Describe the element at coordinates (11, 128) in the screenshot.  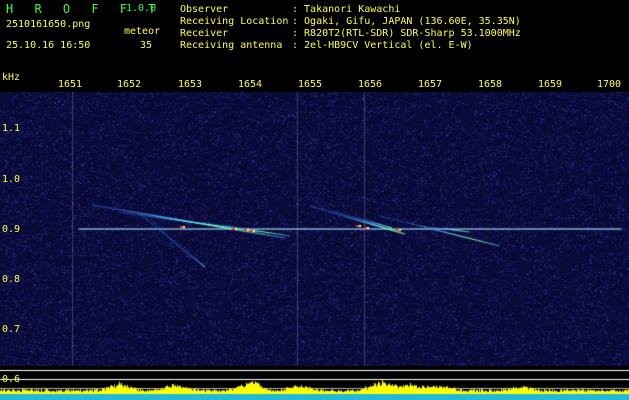
I see `freq-tick-1-1: 1.1` at that location.